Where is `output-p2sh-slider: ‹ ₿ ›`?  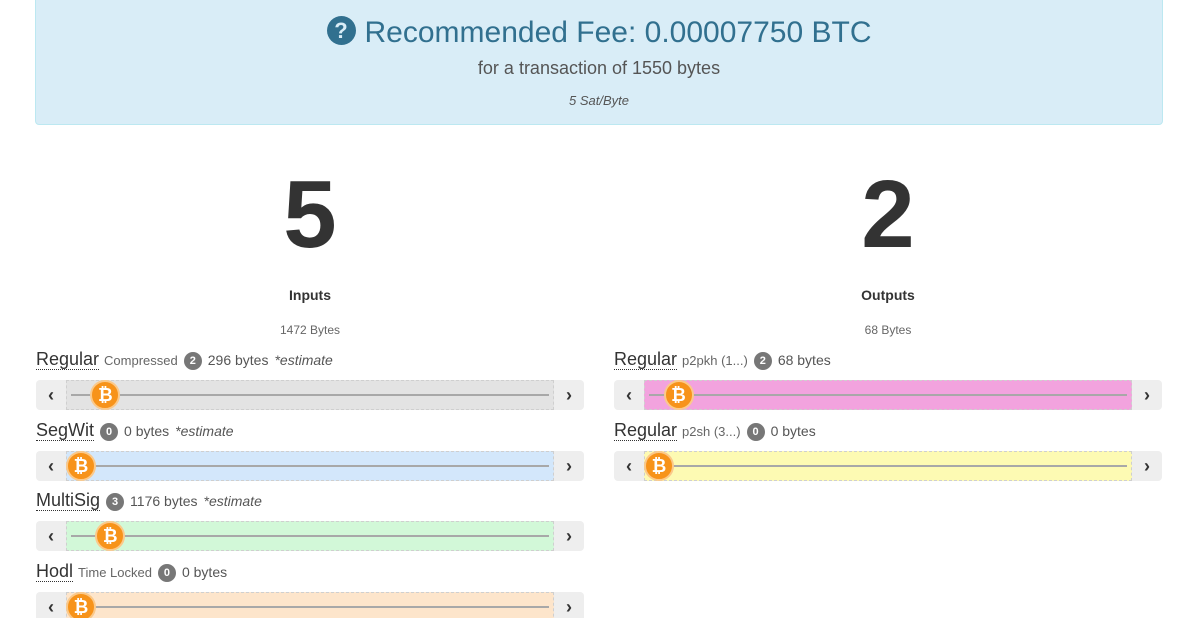 output-p2sh-slider: ‹ ₿ › is located at coordinates (888, 466).